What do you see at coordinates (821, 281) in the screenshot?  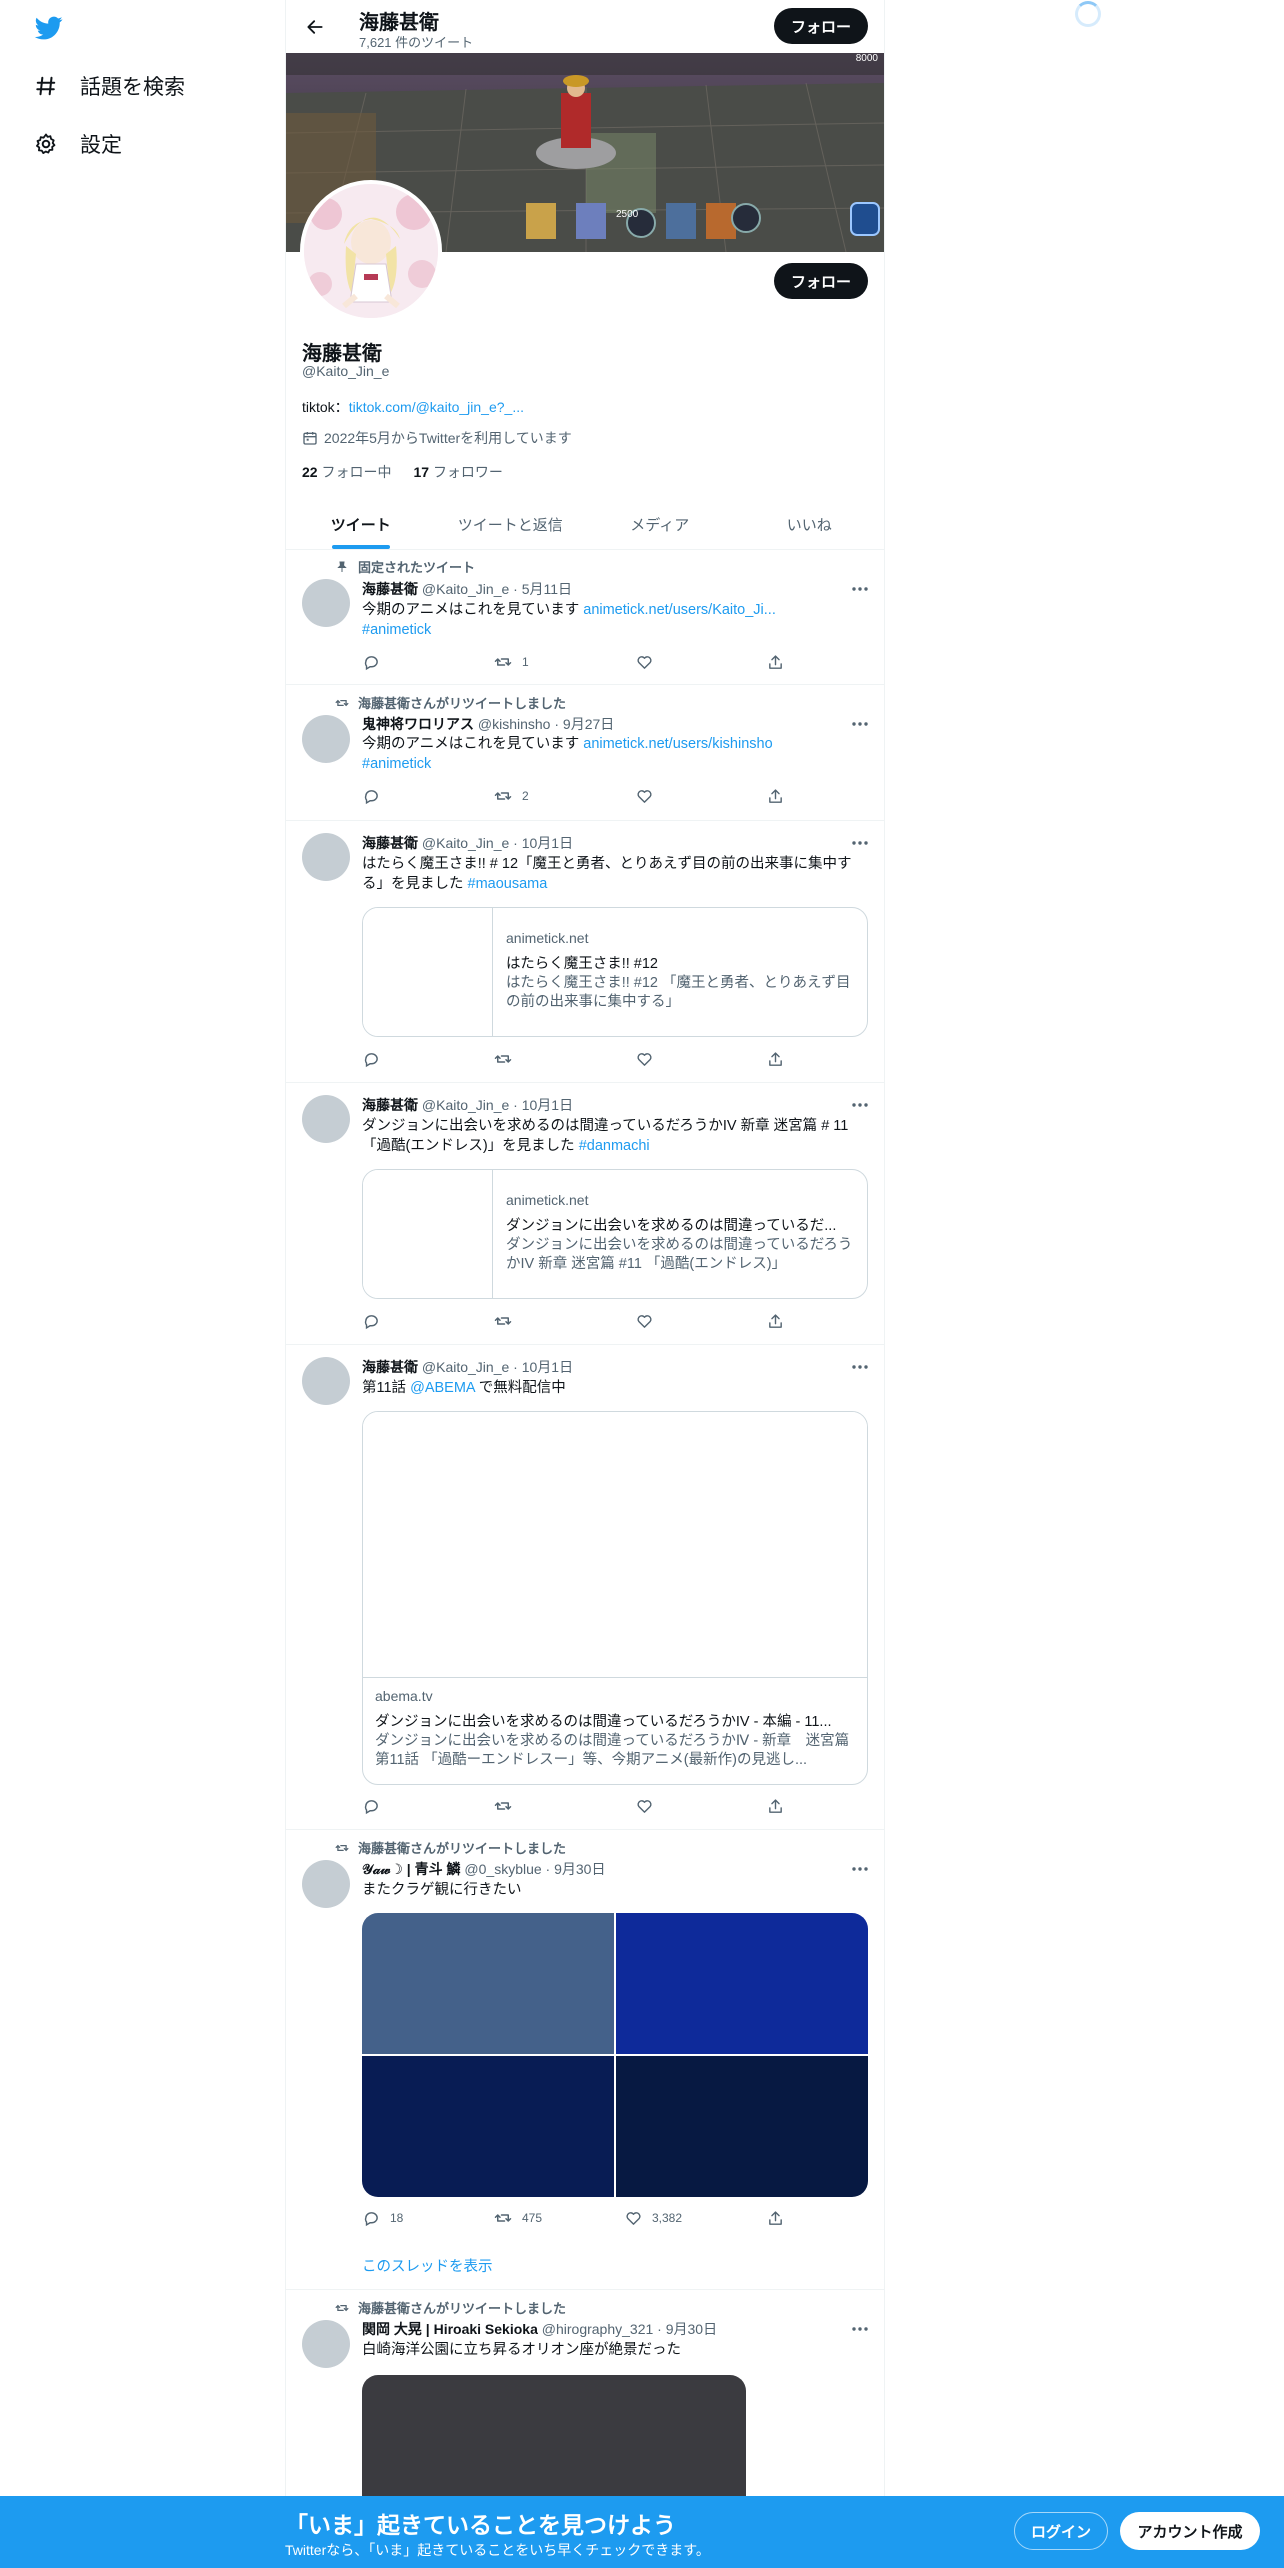 I see `profile-follow-button: フォロー` at bounding box center [821, 281].